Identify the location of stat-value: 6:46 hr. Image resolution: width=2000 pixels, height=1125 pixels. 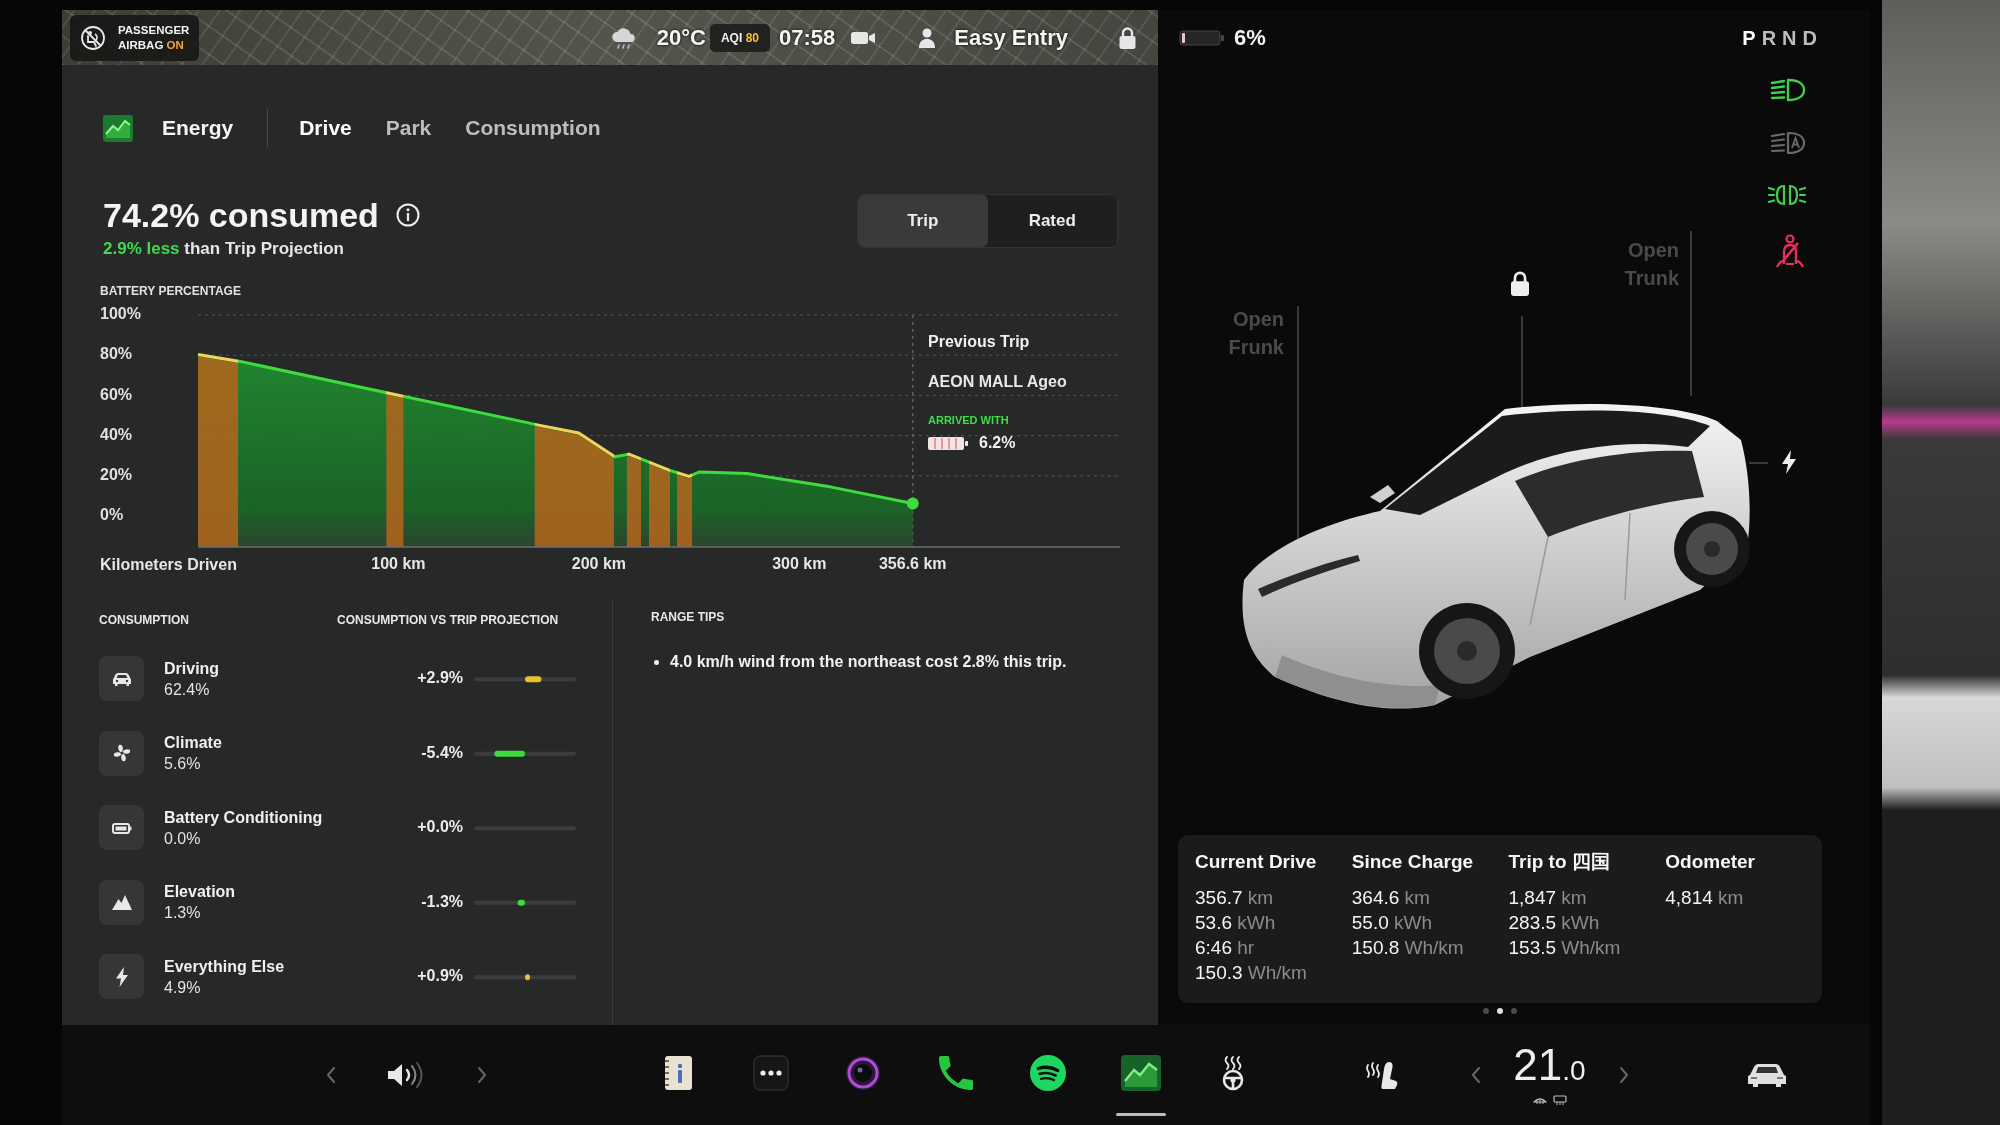
(1225, 948).